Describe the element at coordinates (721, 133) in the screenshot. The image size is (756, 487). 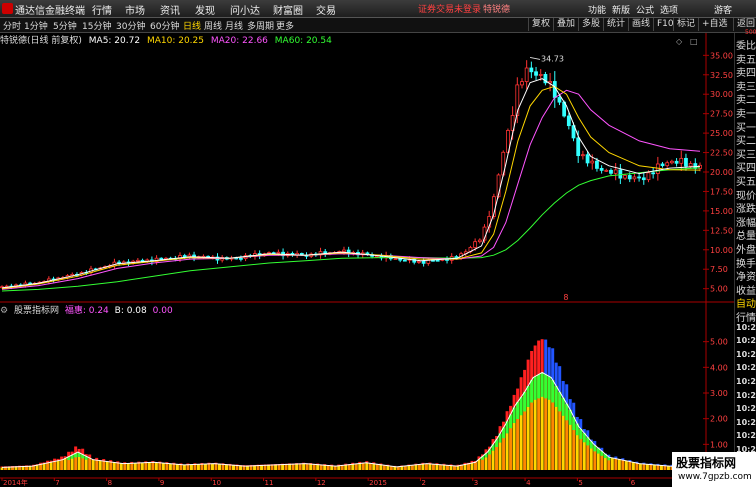
I see `price-tick-label: 25.00` at that location.